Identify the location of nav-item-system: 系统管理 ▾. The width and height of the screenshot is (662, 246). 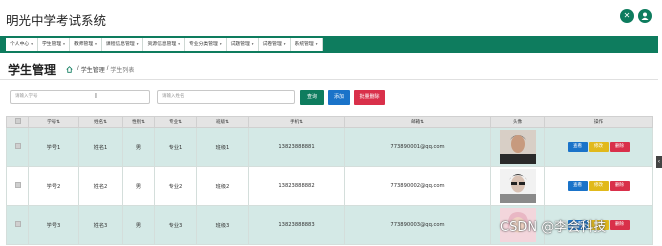
(306, 44).